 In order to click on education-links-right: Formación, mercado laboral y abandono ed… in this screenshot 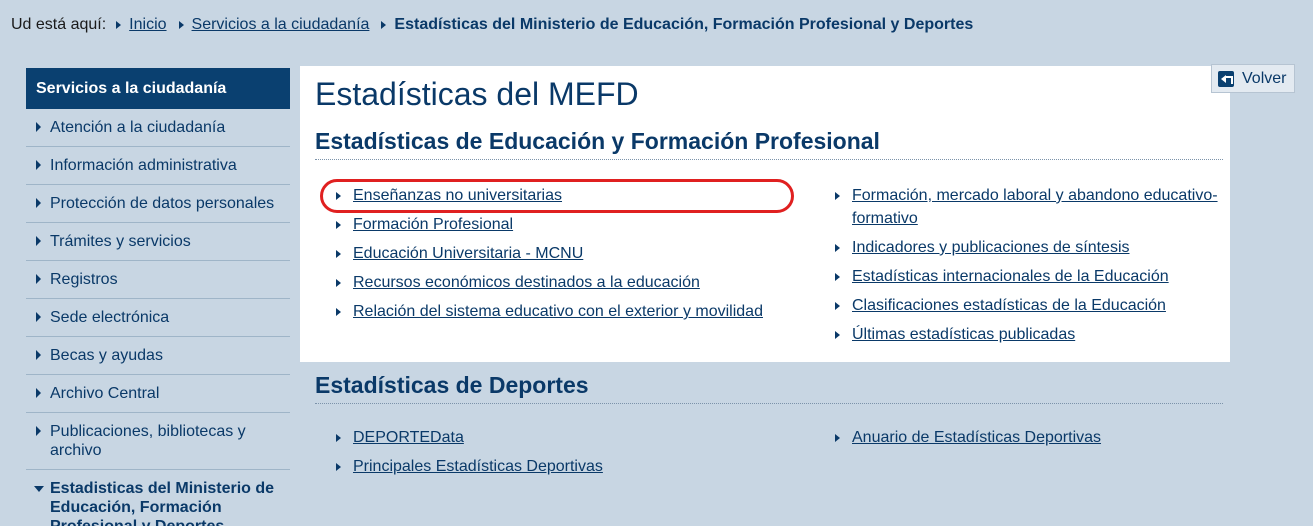, I will do `click(1025, 265)`.